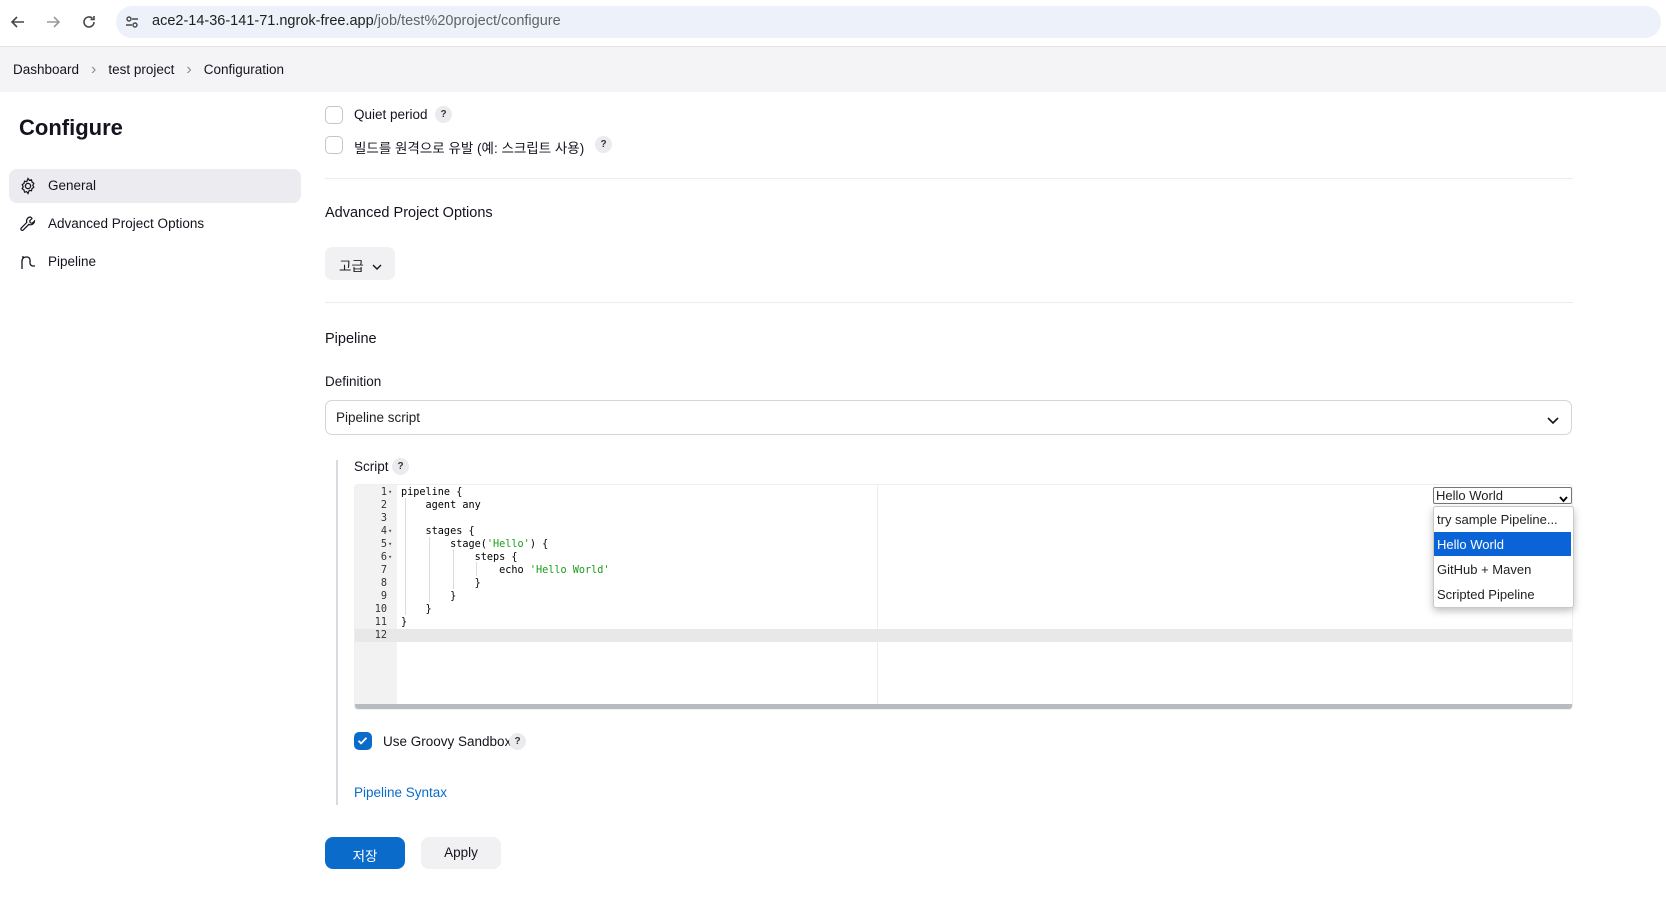  I want to click on code-line: 9 }, so click(963, 596).